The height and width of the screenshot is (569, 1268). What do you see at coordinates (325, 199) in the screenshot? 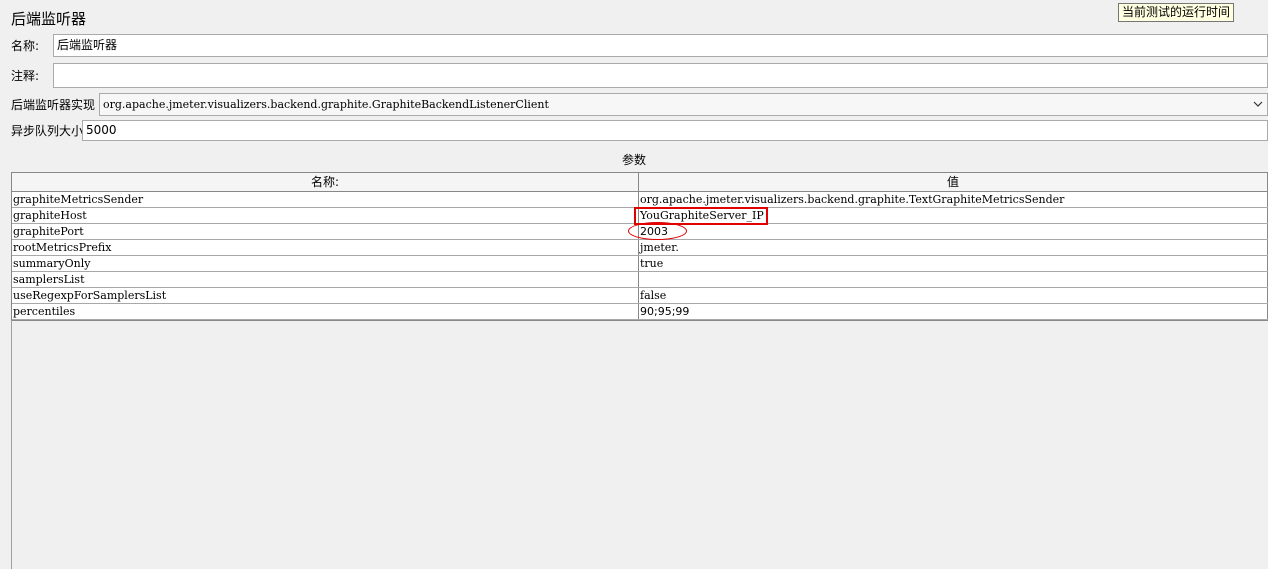
I see `param-name: graphiteMetricsSender` at bounding box center [325, 199].